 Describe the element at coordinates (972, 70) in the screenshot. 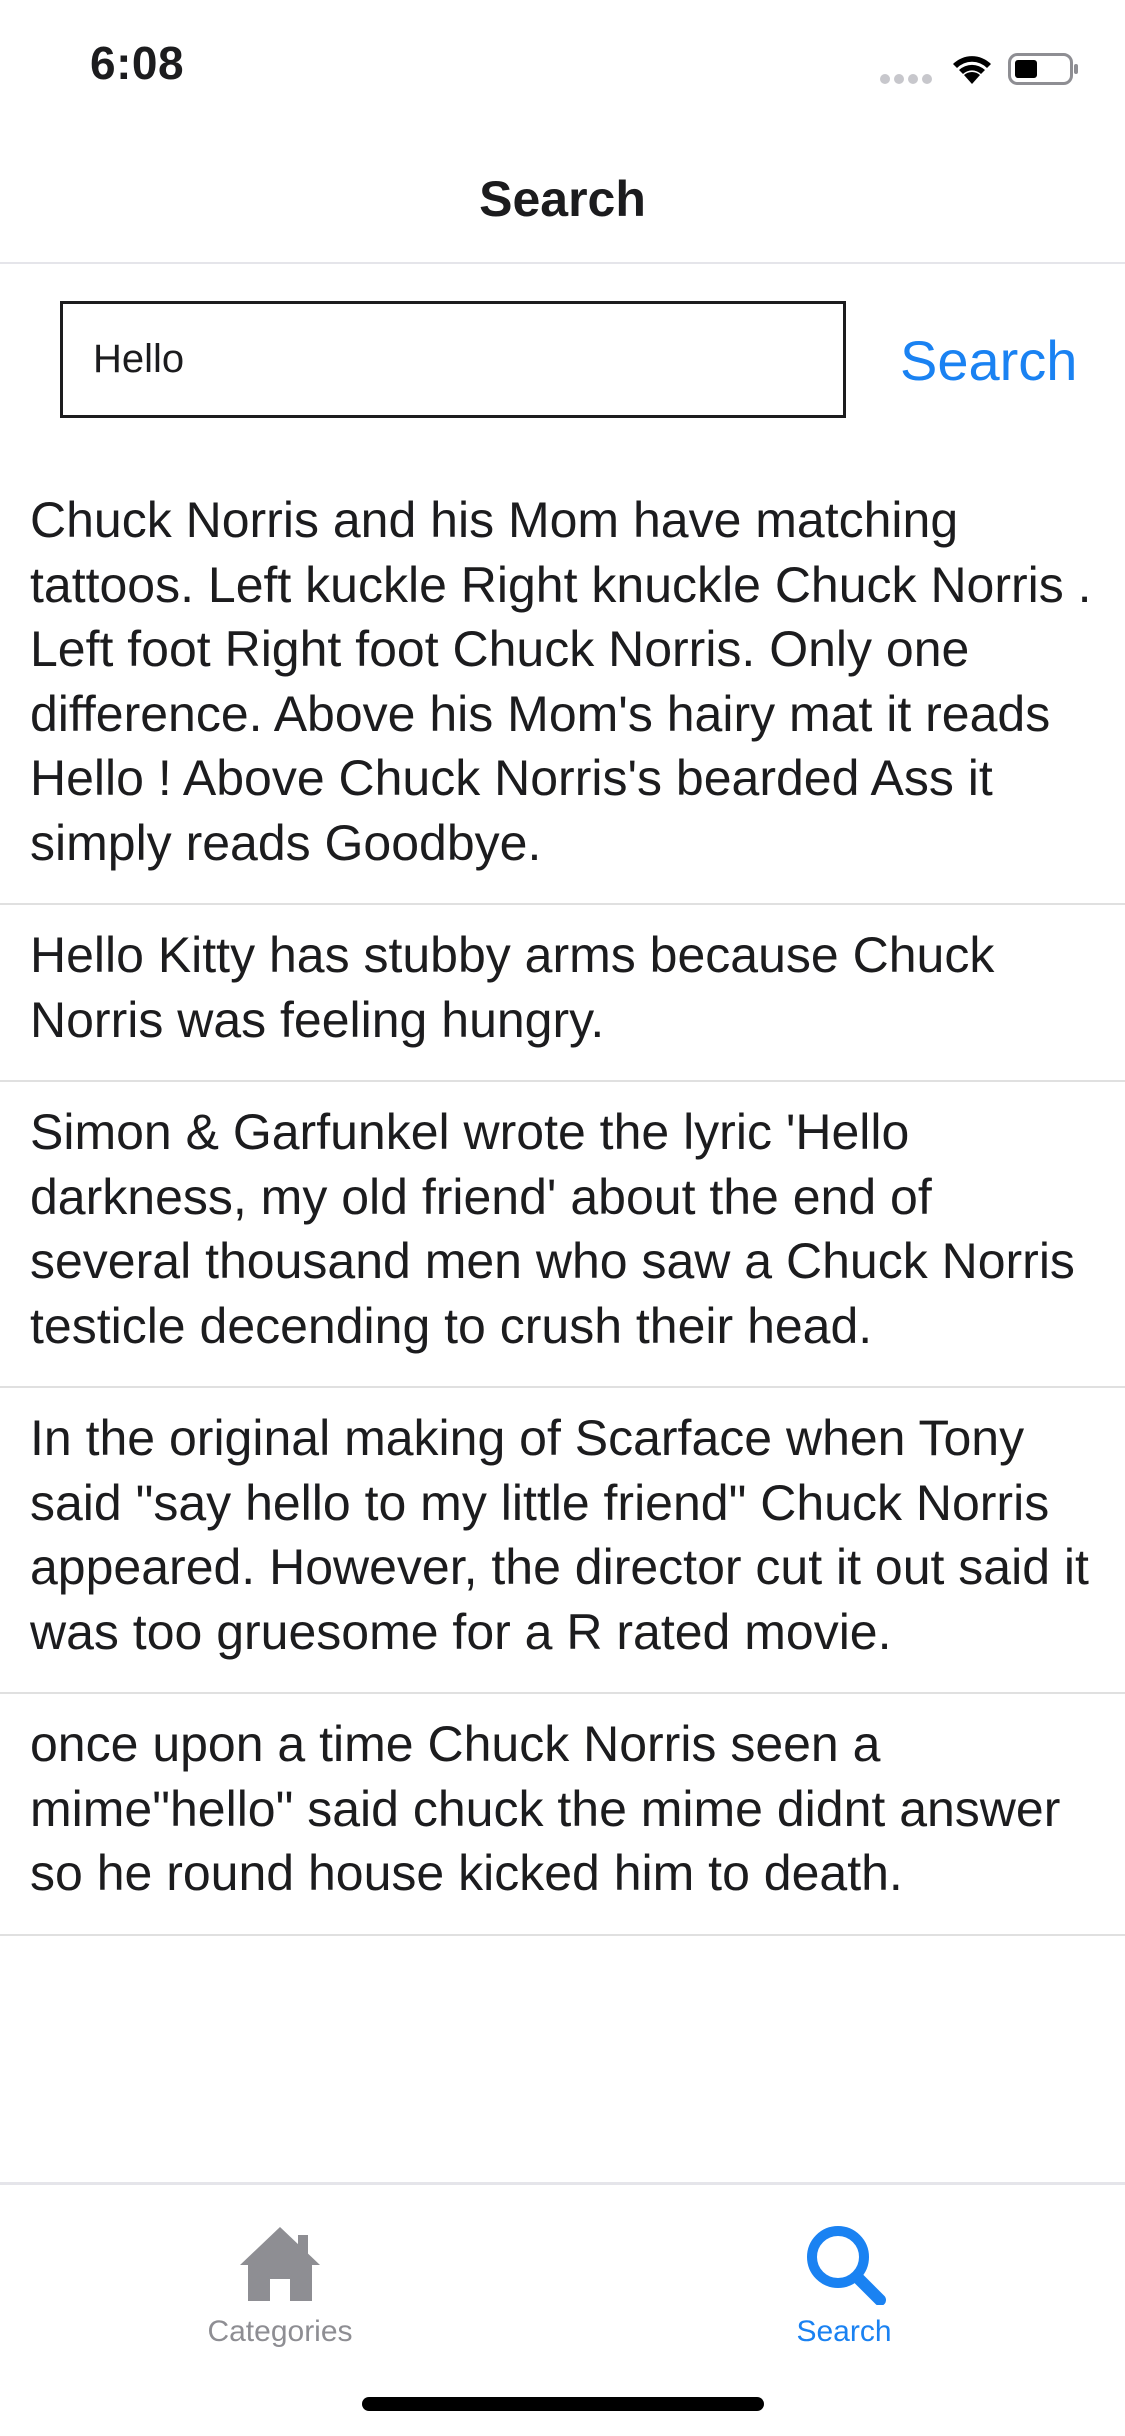

I see `wifi-icon` at that location.